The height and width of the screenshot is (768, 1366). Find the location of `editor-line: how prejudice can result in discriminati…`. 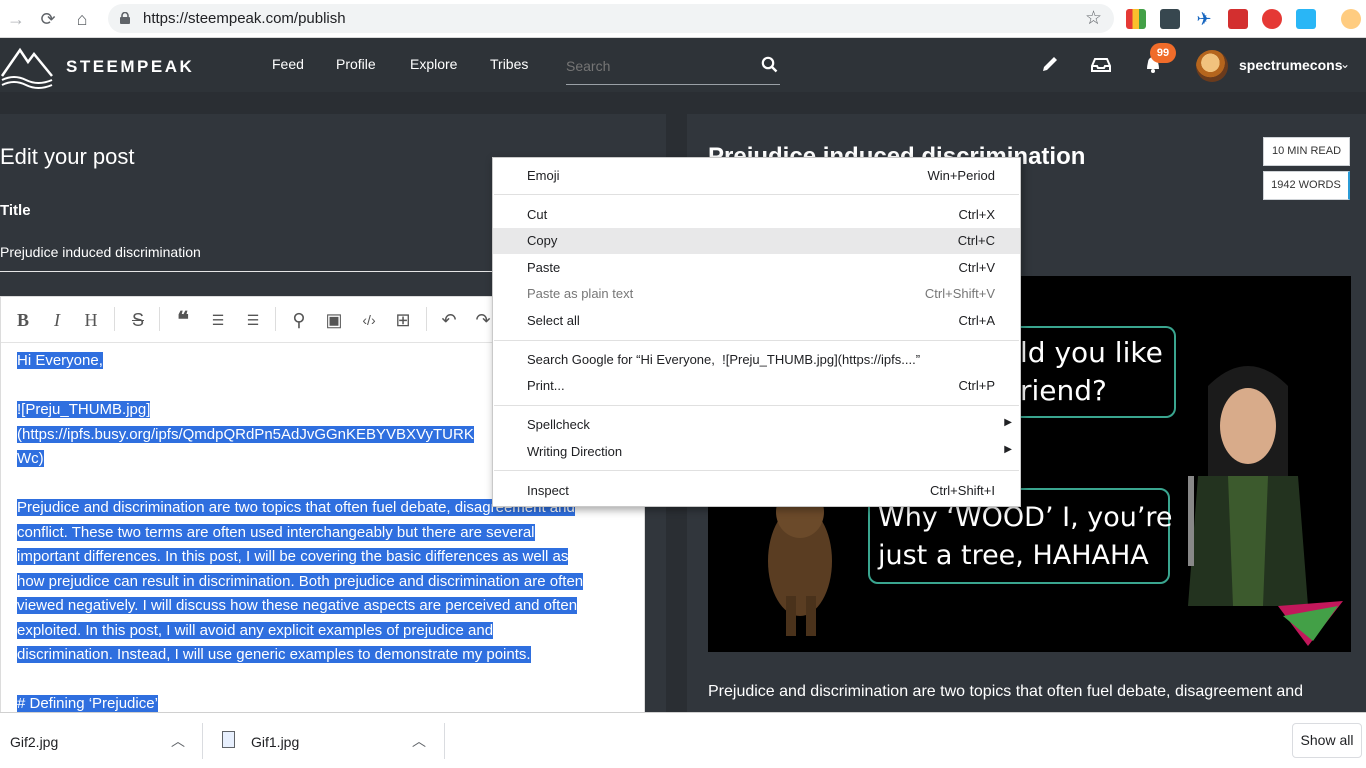

editor-line: how prejudice can result in discriminati… is located at coordinates (300, 581).